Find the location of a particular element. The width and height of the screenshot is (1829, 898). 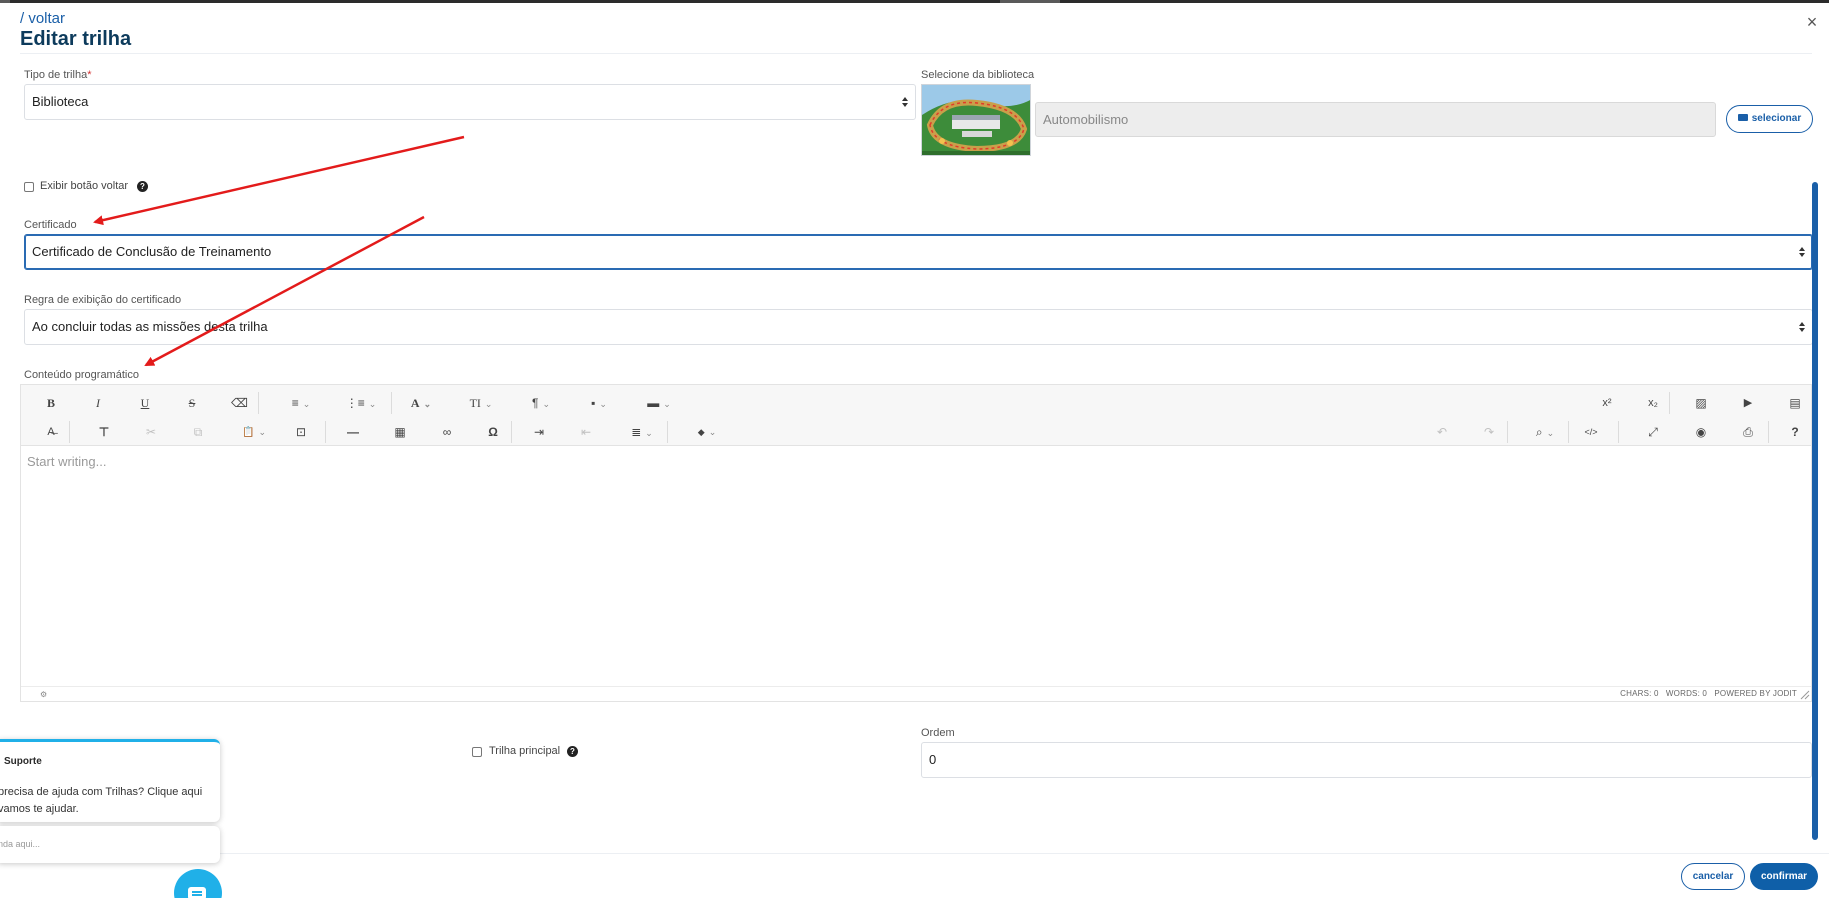

page-title: Editar trilha is located at coordinates (76, 39).